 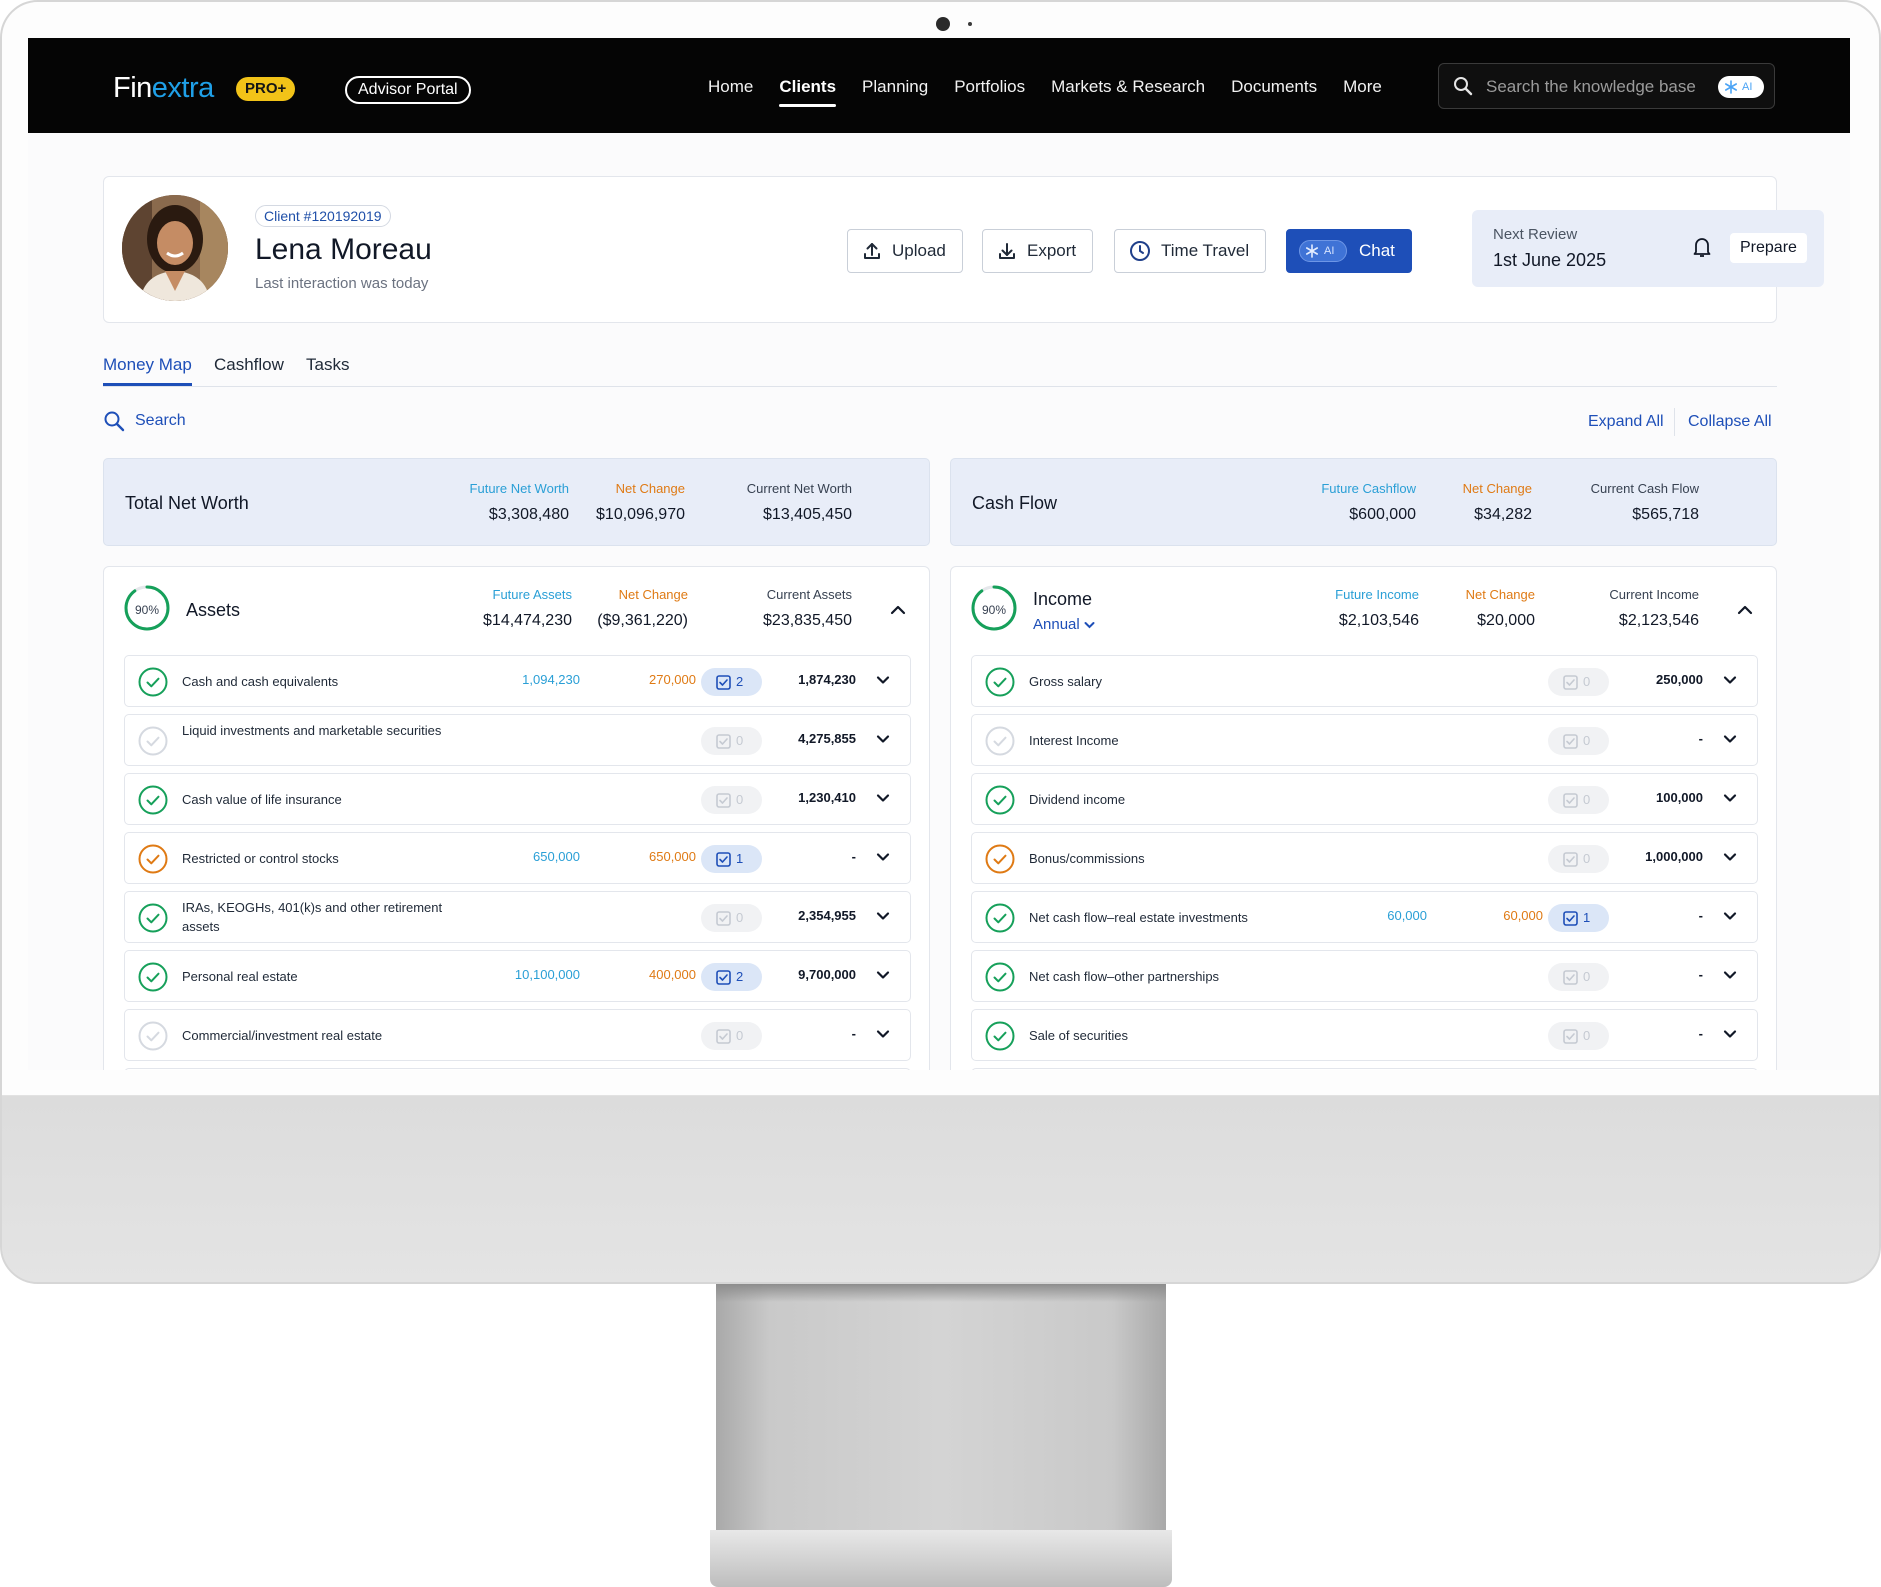 What do you see at coordinates (147, 370) in the screenshot?
I see `tab-money-map: Money Map` at bounding box center [147, 370].